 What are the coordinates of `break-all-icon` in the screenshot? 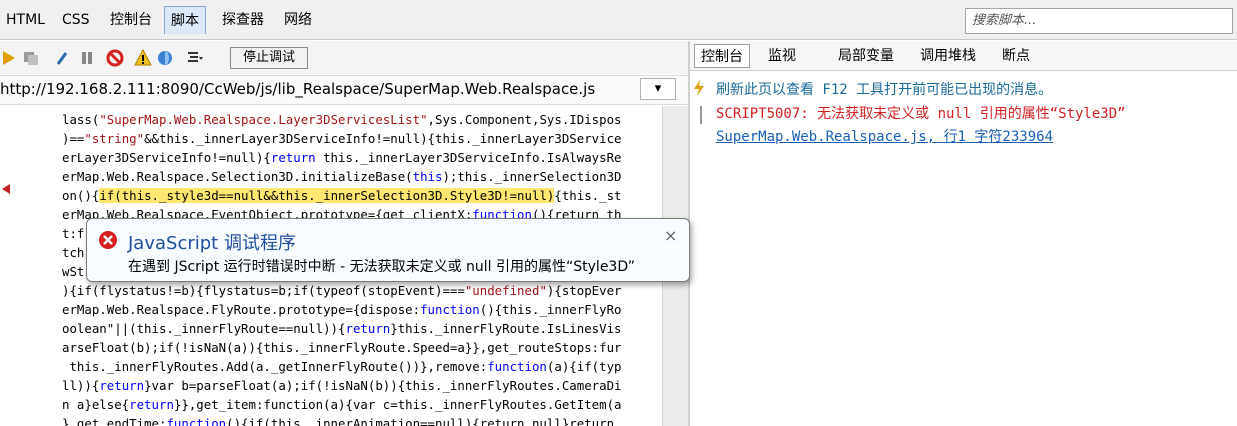 It's located at (31, 58).